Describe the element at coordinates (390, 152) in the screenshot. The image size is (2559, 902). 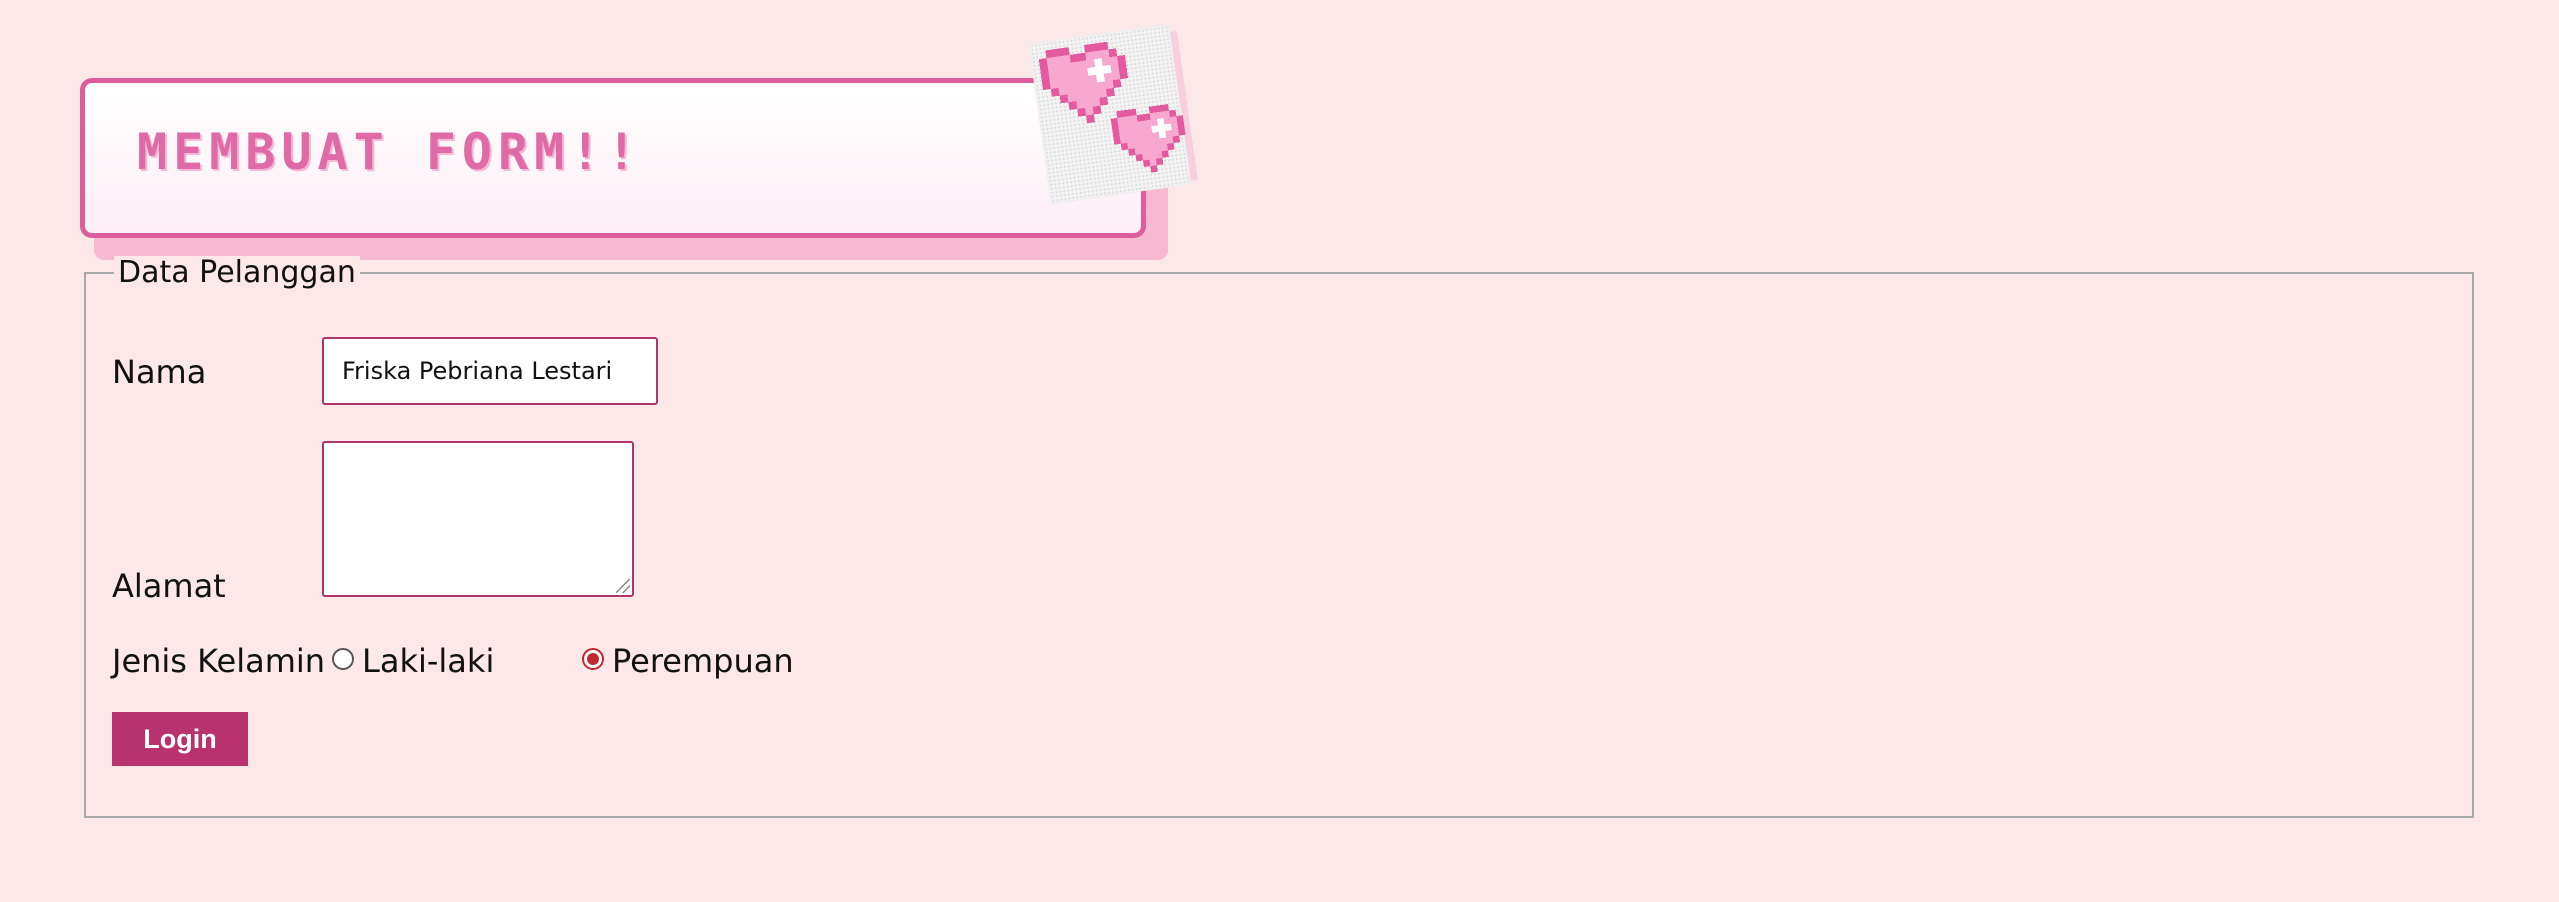
I see `page-title: MEMBUAT FORM!!` at that location.